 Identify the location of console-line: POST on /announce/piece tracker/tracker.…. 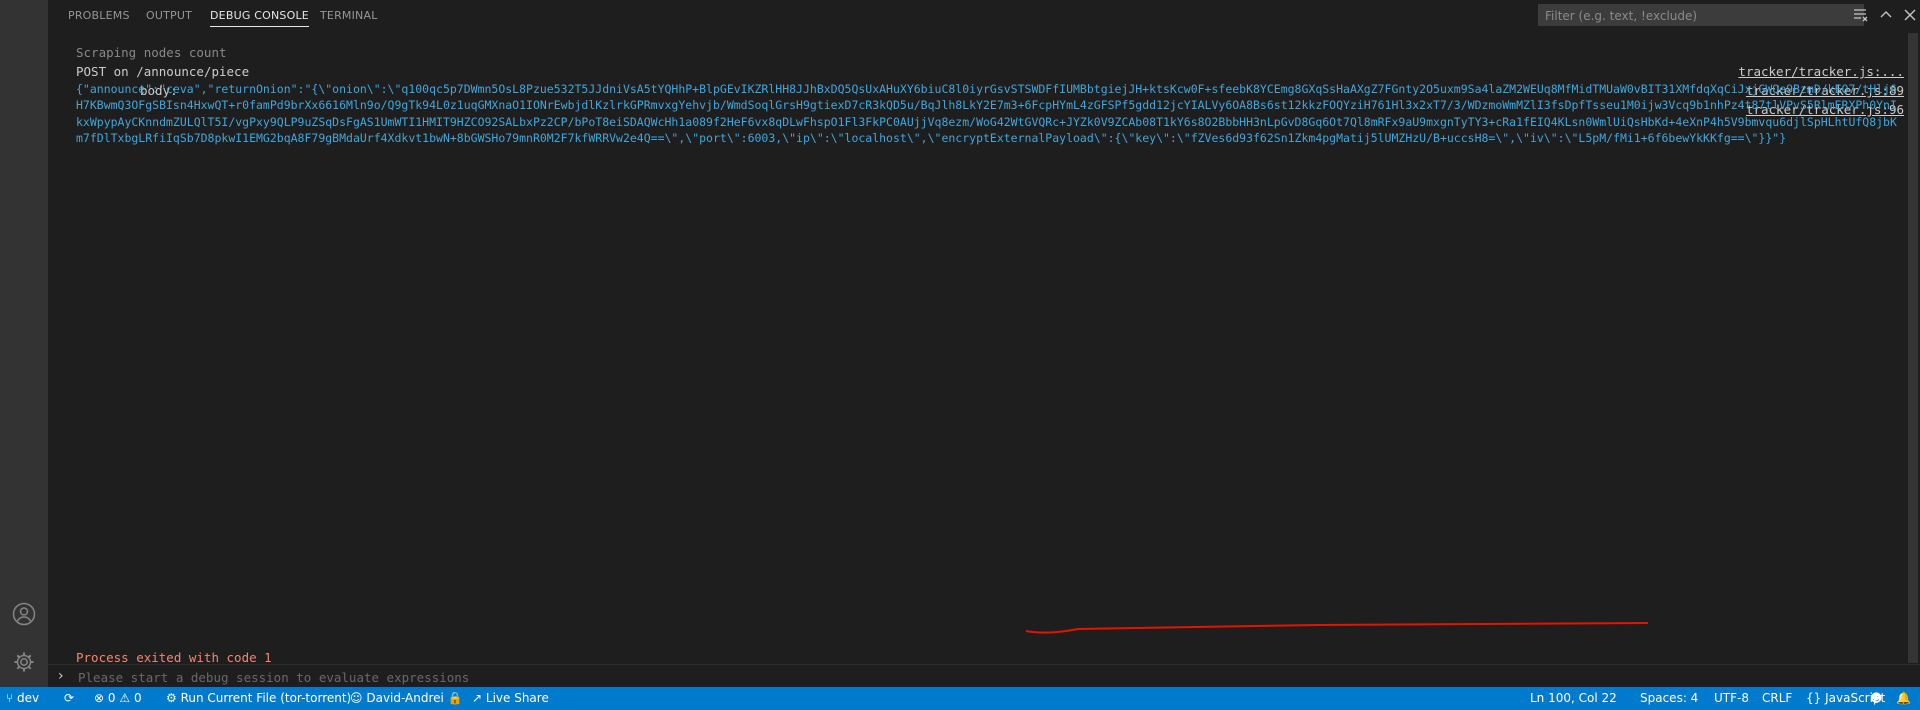
(984, 70).